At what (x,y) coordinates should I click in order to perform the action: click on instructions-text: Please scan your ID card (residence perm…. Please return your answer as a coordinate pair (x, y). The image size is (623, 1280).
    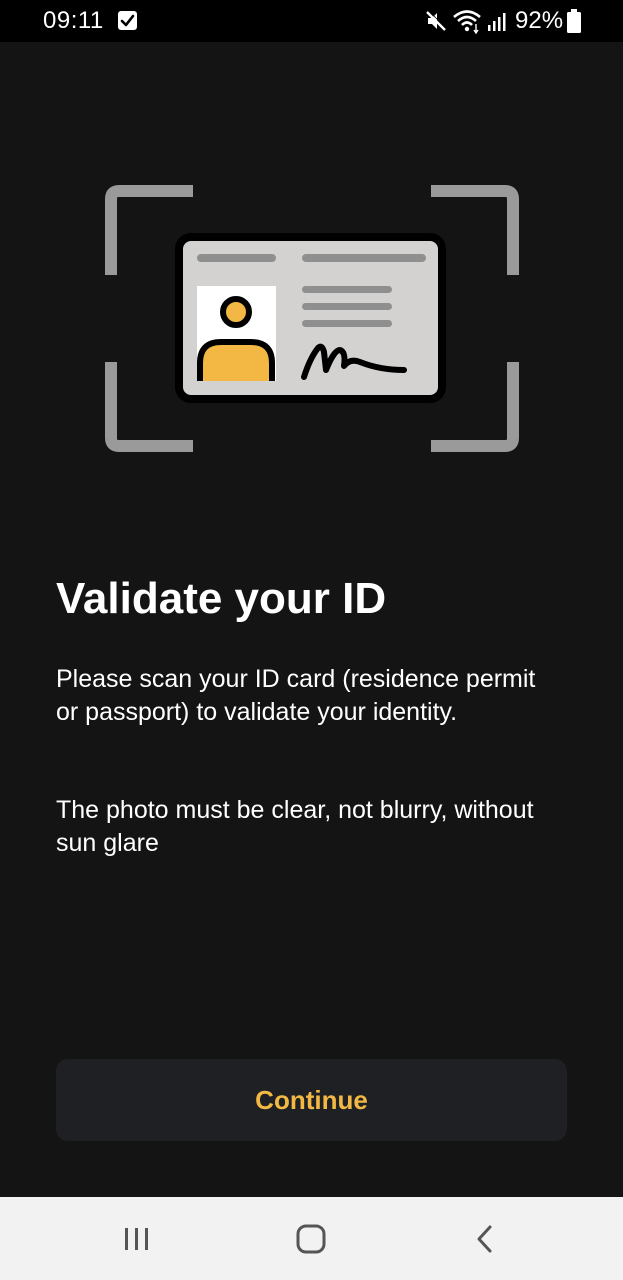
    Looking at the image, I should click on (296, 695).